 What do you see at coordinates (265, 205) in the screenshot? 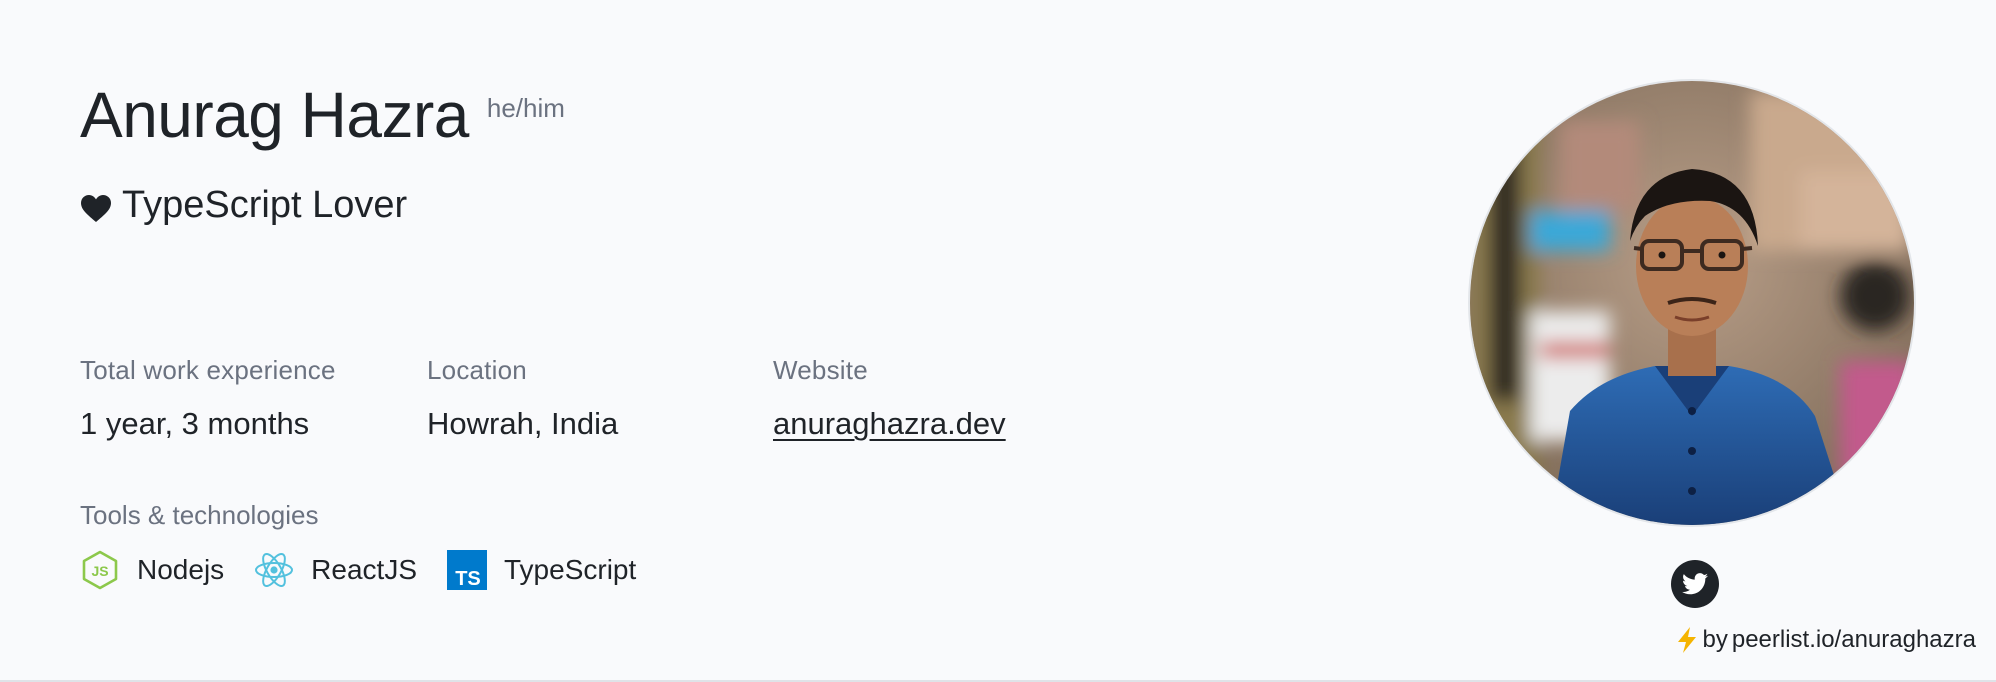
I see `headline-text: TypeScript Lover` at bounding box center [265, 205].